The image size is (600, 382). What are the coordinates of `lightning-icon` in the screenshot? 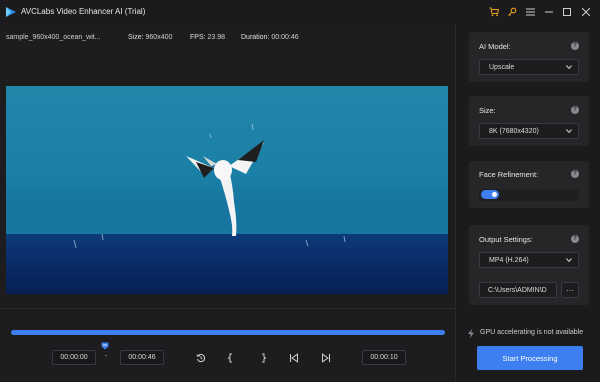 It's located at (471, 333).